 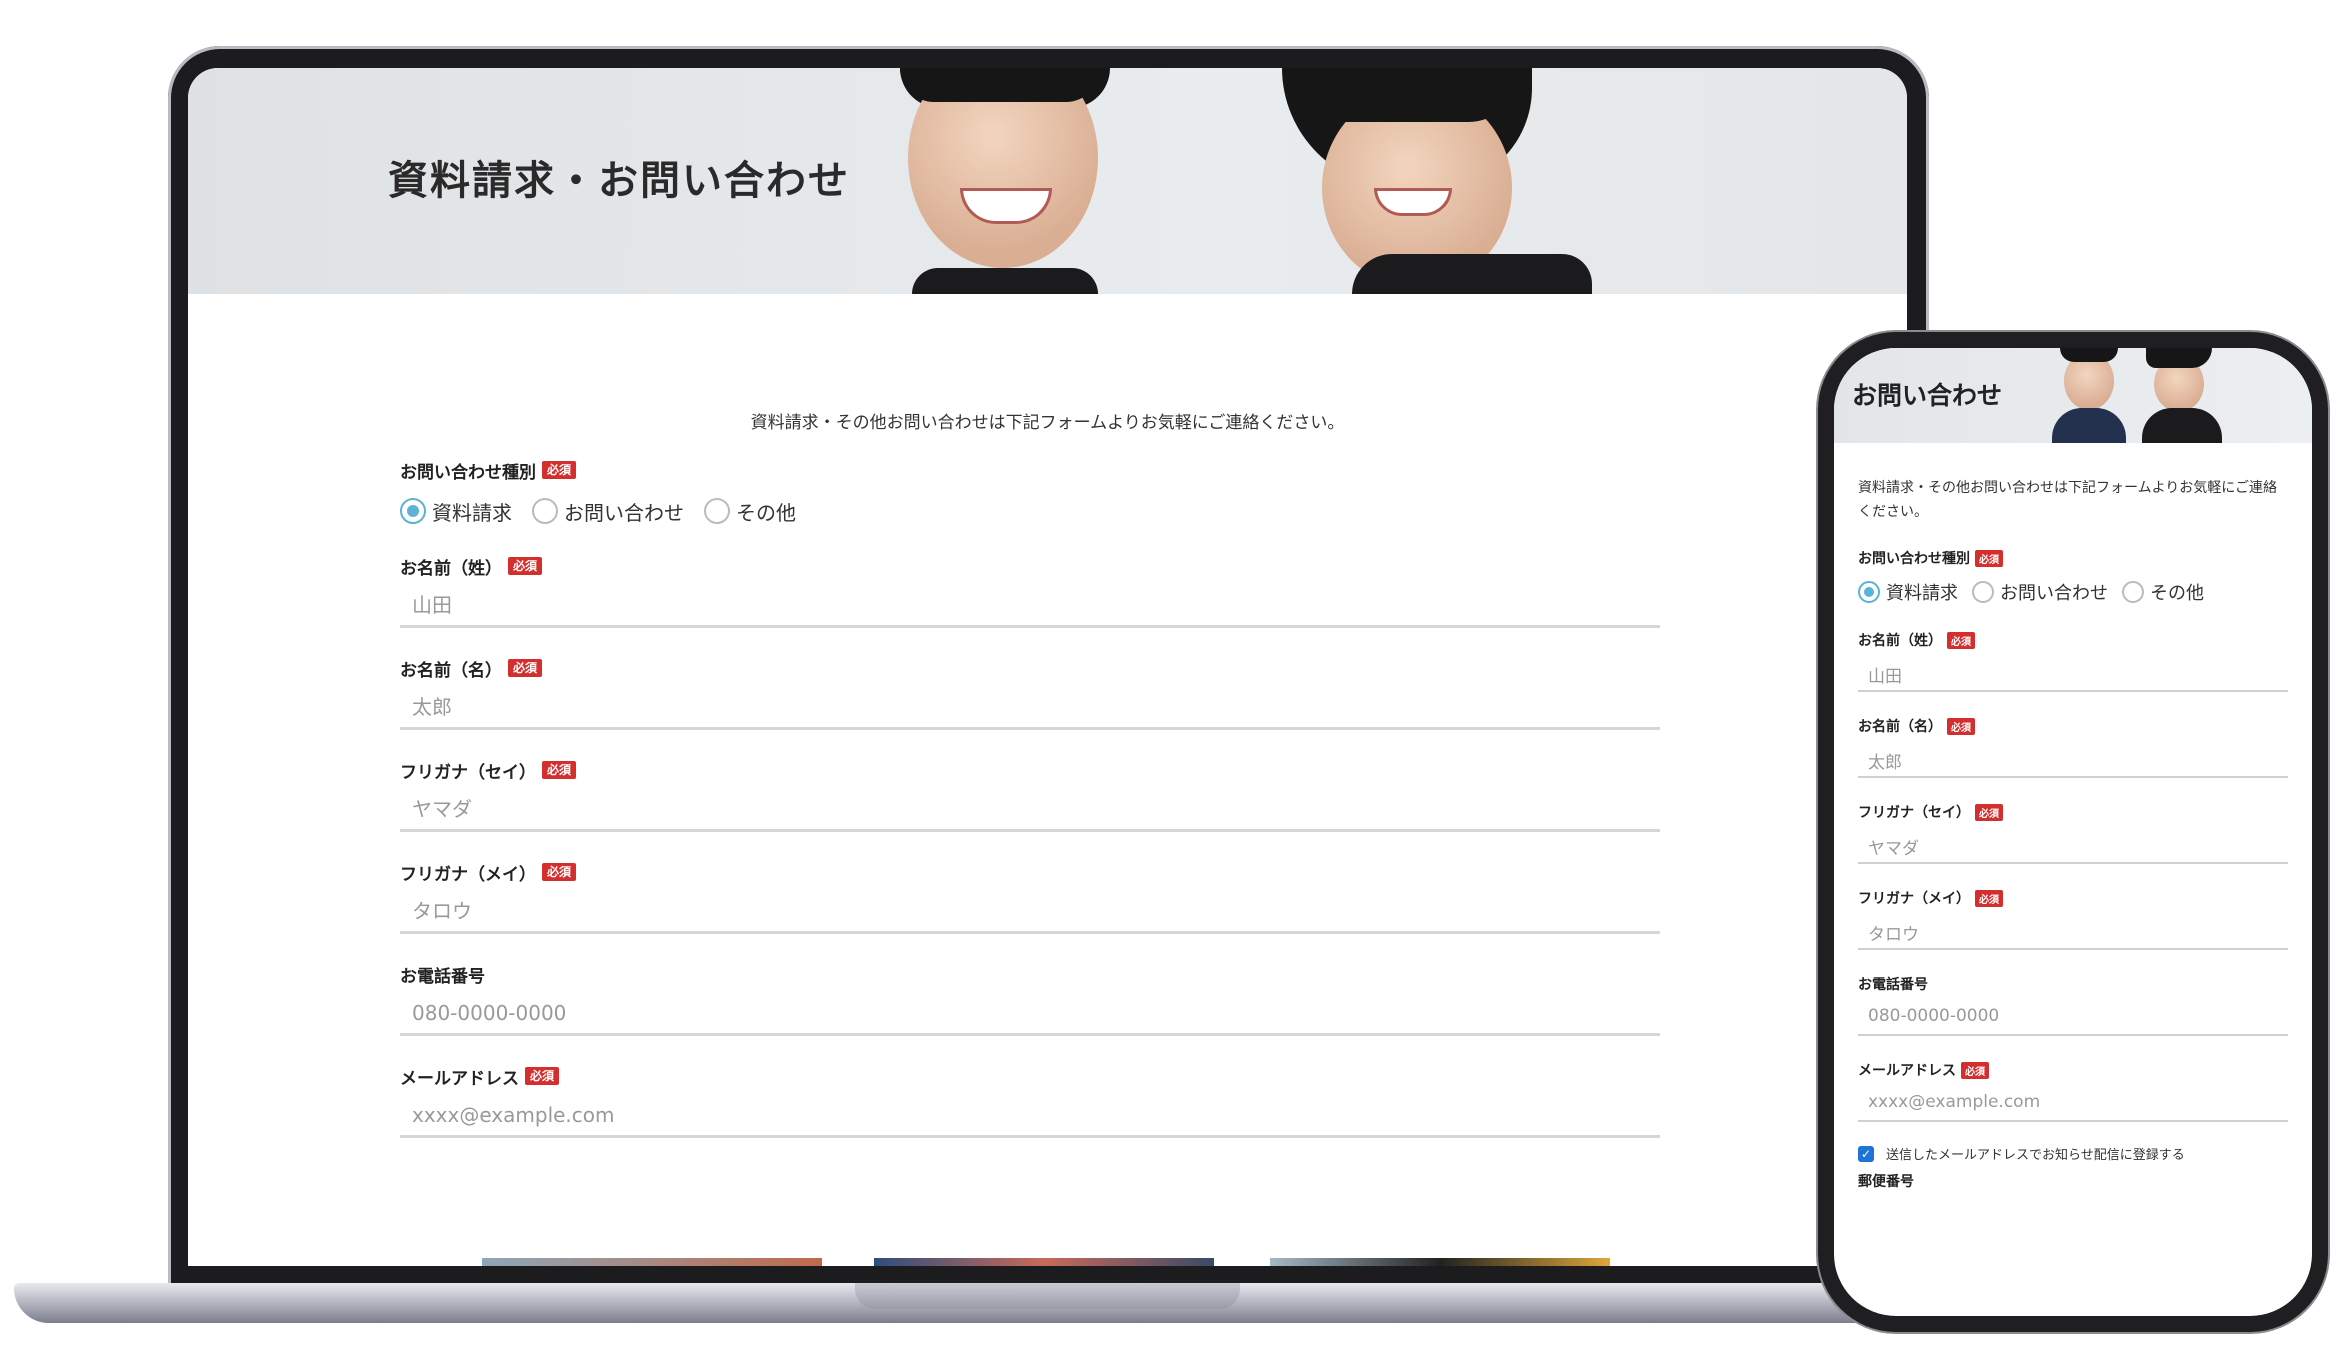 What do you see at coordinates (1005, 181) in the screenshot?
I see `hero-photo-girl` at bounding box center [1005, 181].